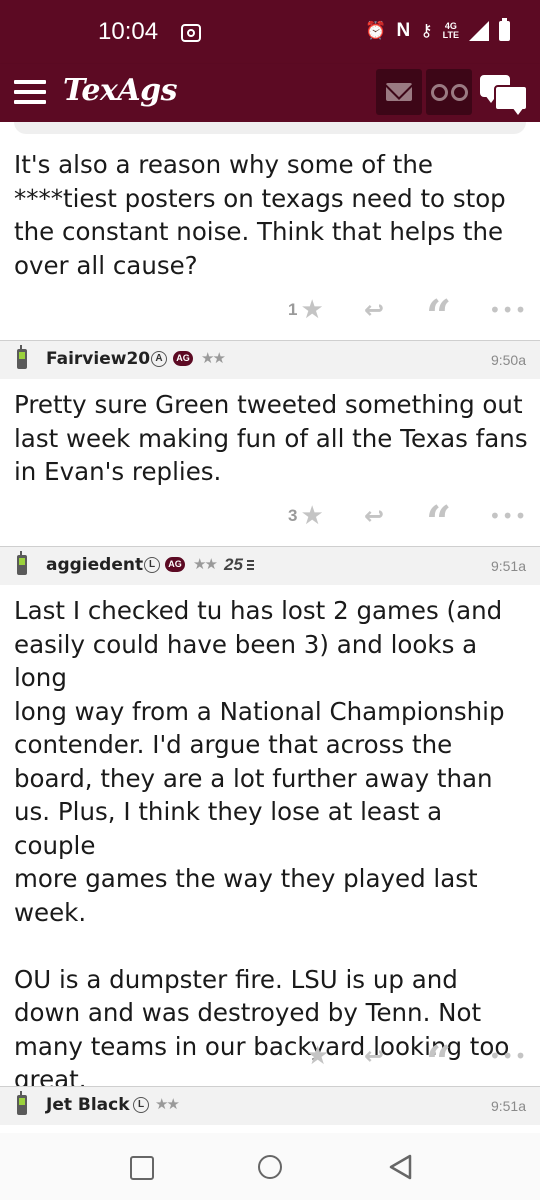 The width and height of the screenshot is (540, 1200). I want to click on years-badge: 25, so click(233, 564).